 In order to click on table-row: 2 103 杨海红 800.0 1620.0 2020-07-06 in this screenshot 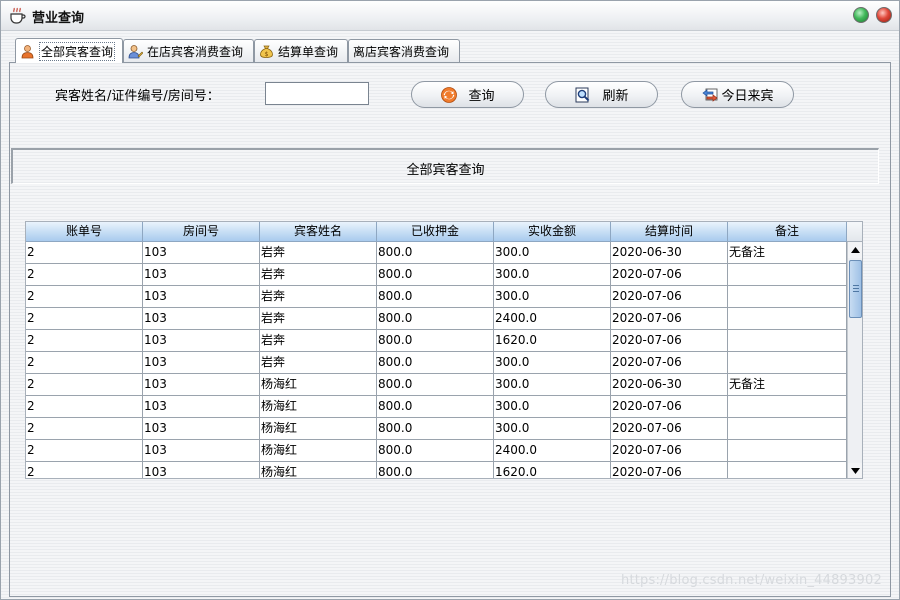, I will do `click(436, 470)`.